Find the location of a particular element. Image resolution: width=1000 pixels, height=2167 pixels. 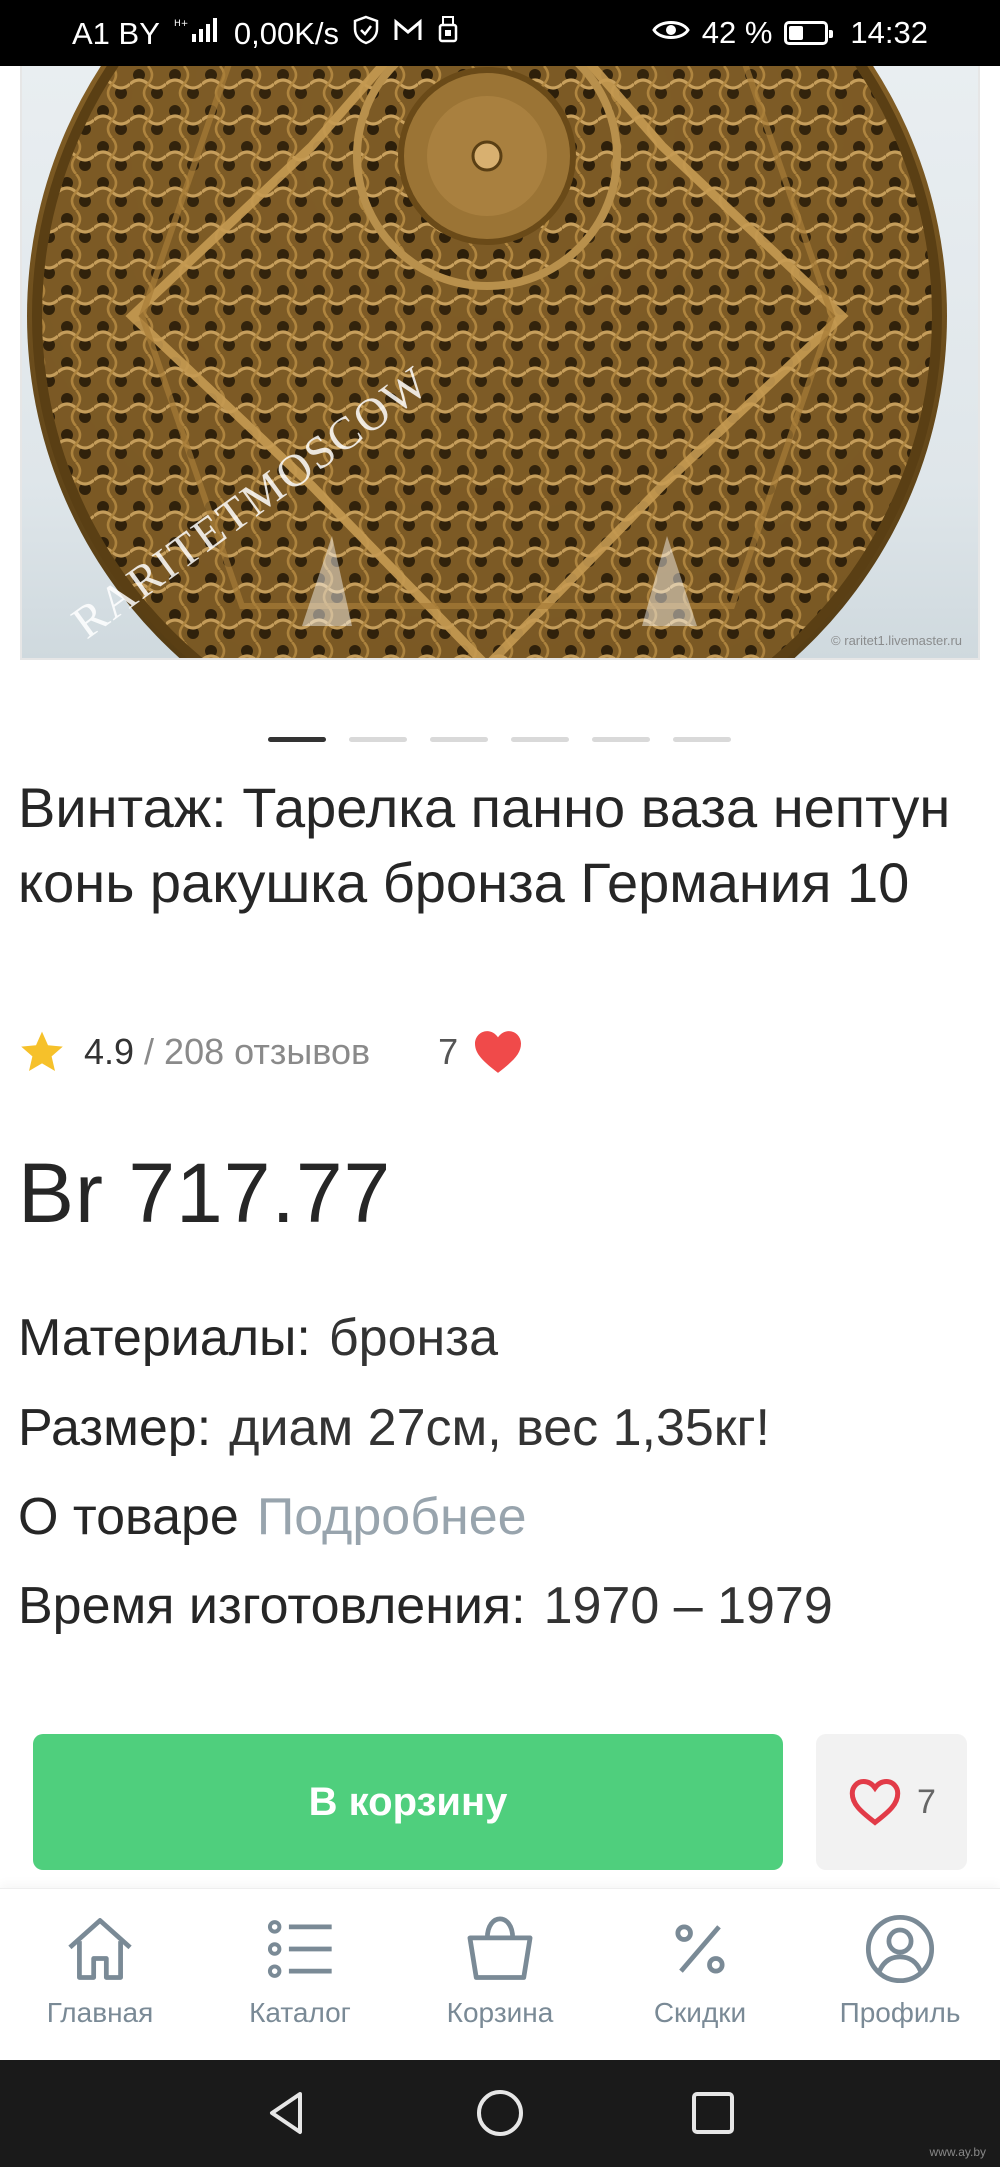

mail-icon is located at coordinates (408, 34).